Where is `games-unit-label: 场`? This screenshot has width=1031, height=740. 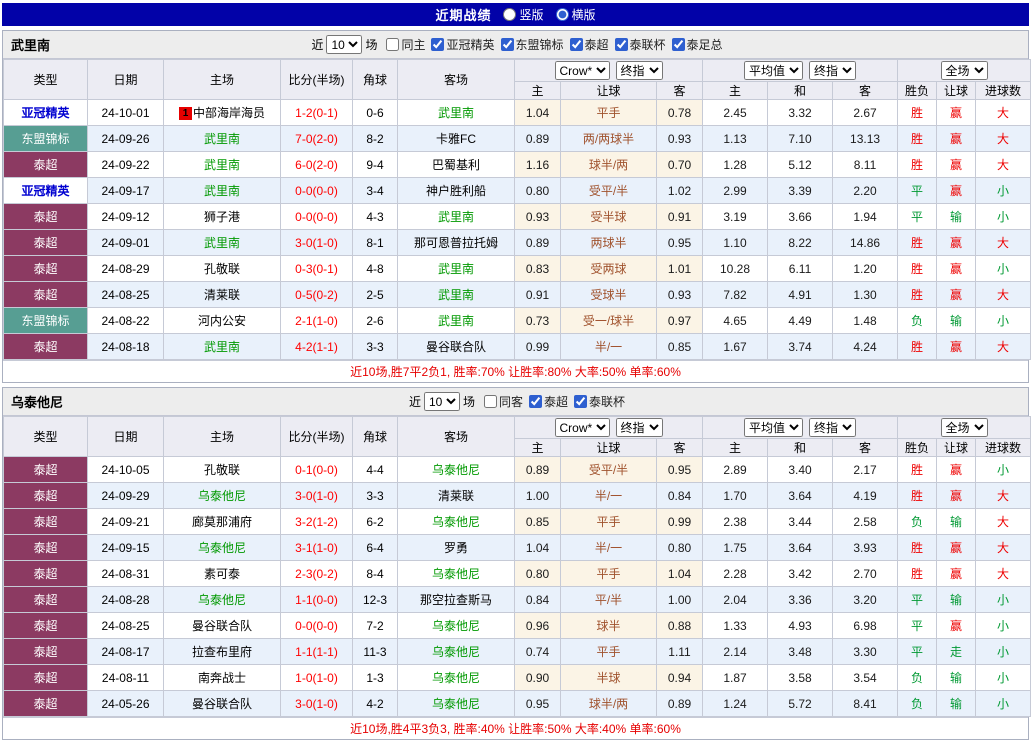
games-unit-label: 场 is located at coordinates (468, 402).